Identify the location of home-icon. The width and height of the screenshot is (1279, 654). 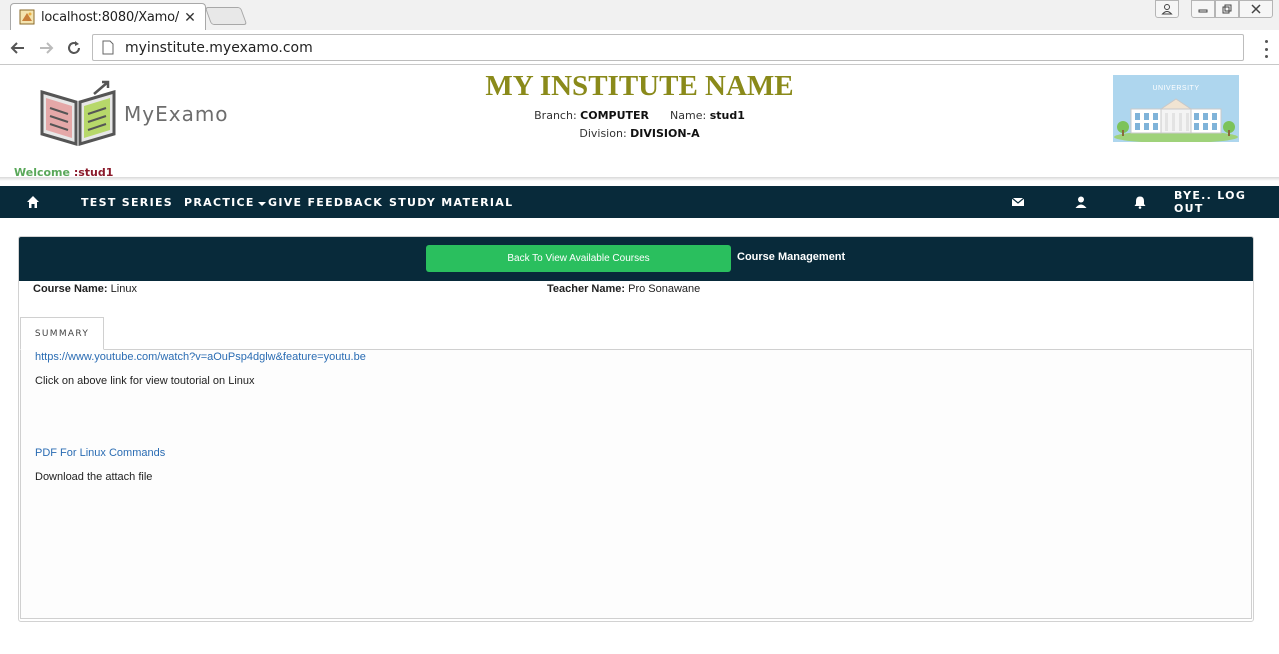
(33, 202).